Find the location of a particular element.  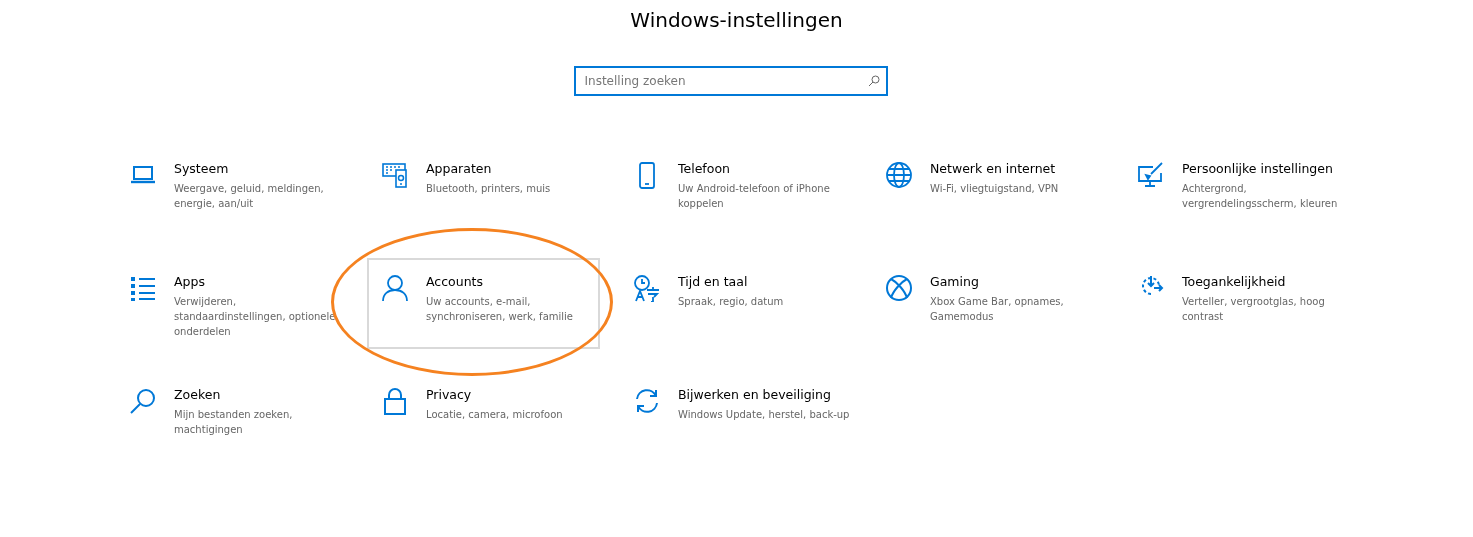

sync-icon is located at coordinates (647, 401).